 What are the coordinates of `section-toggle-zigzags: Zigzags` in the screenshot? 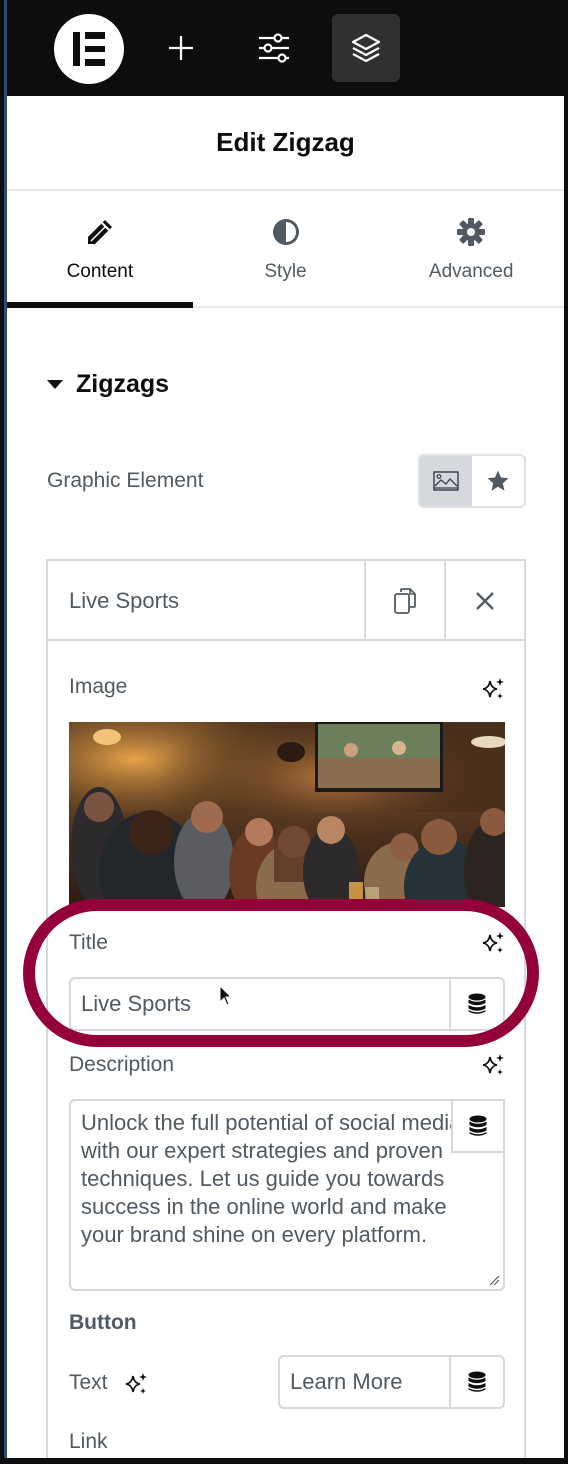 It's located at (108, 384).